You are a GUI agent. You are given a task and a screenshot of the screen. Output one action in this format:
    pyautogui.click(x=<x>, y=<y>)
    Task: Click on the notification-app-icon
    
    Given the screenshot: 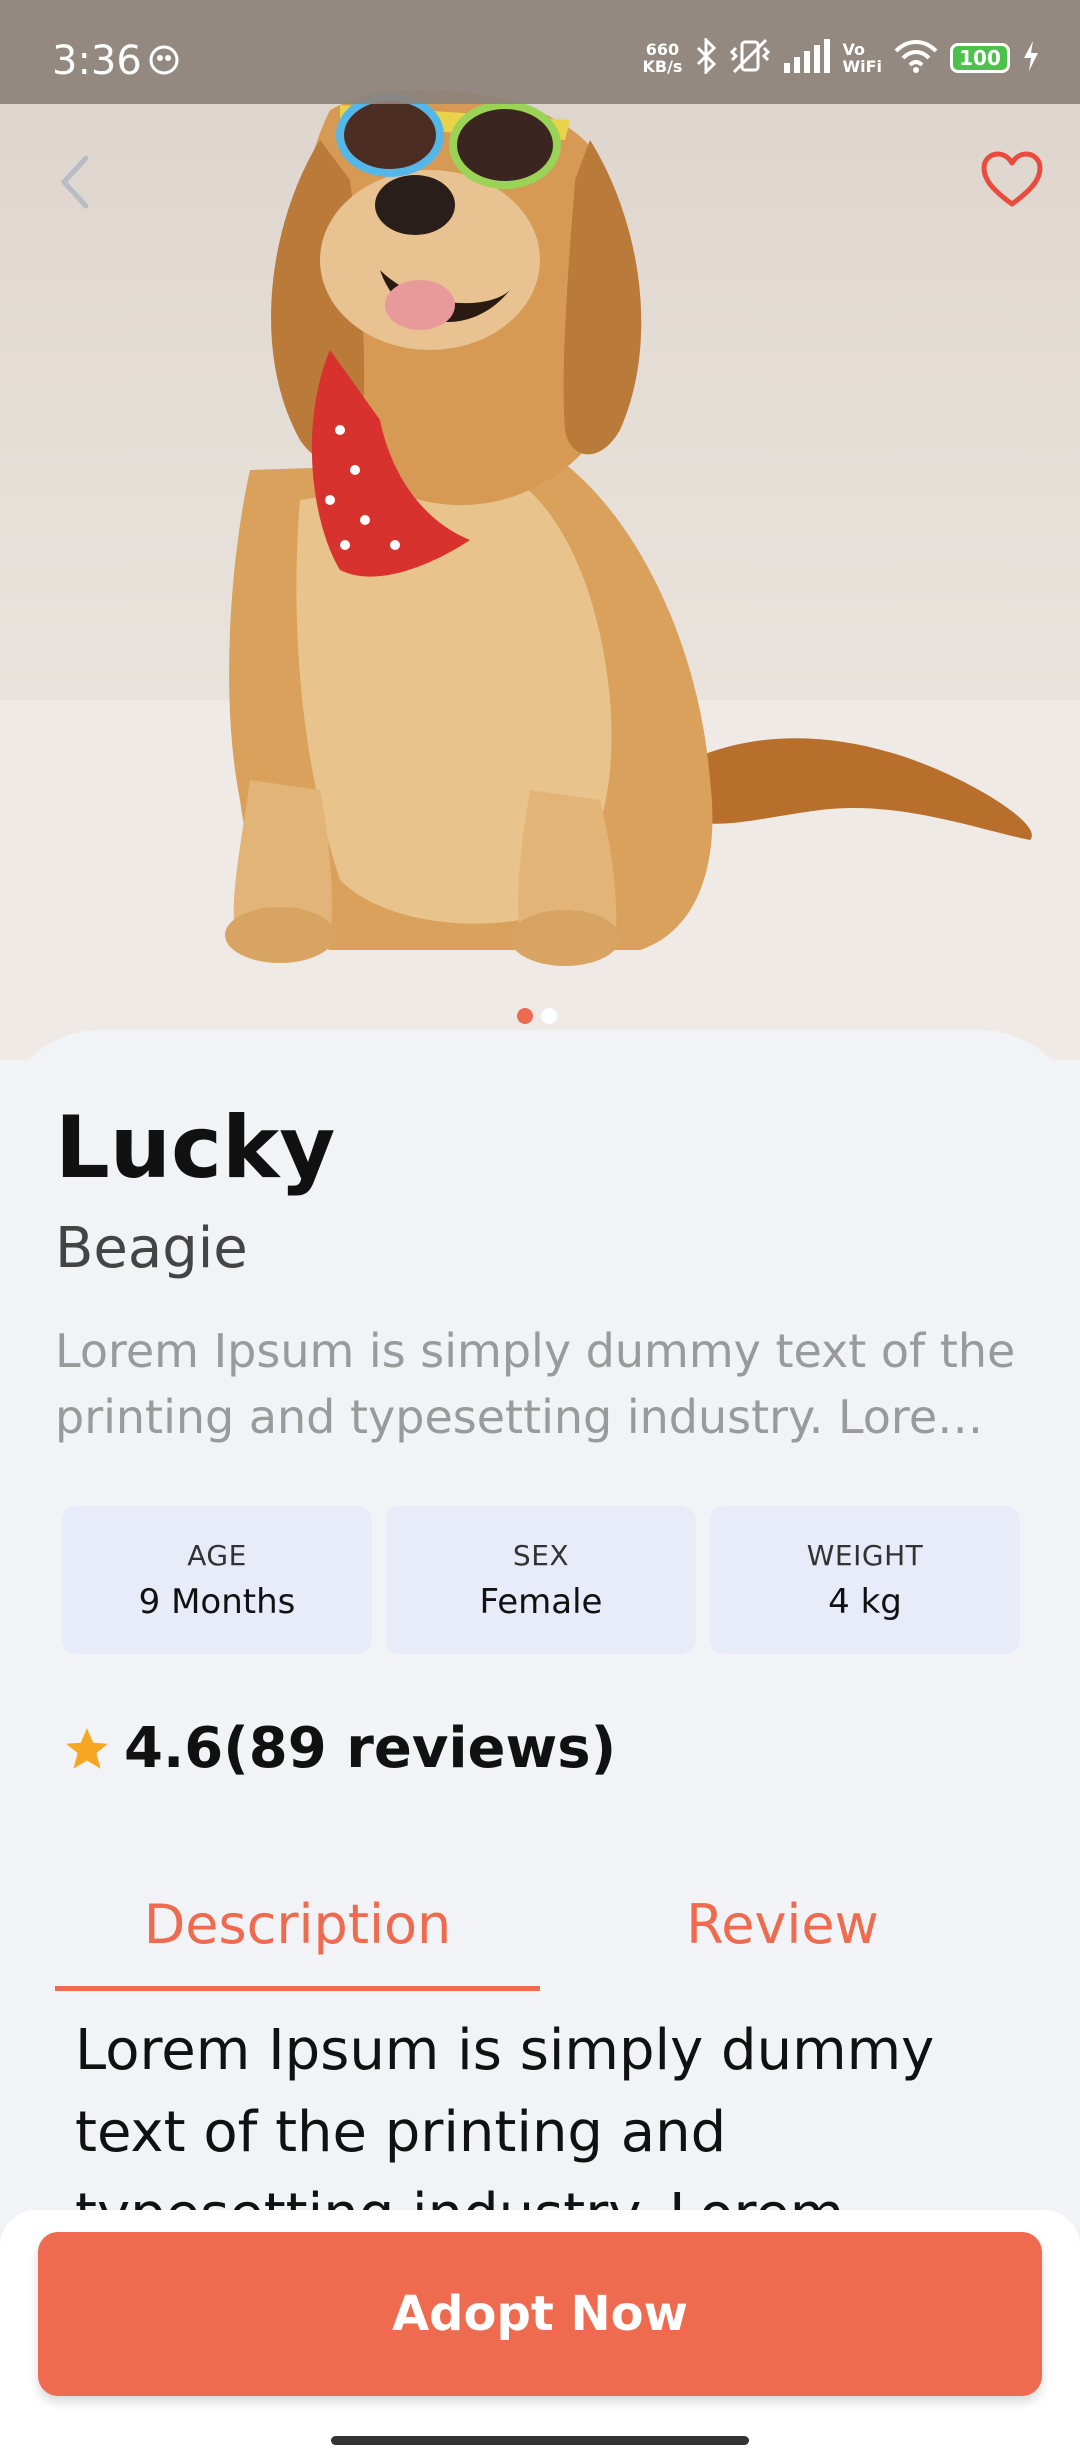 What is the action you would take?
    pyautogui.click(x=164, y=62)
    